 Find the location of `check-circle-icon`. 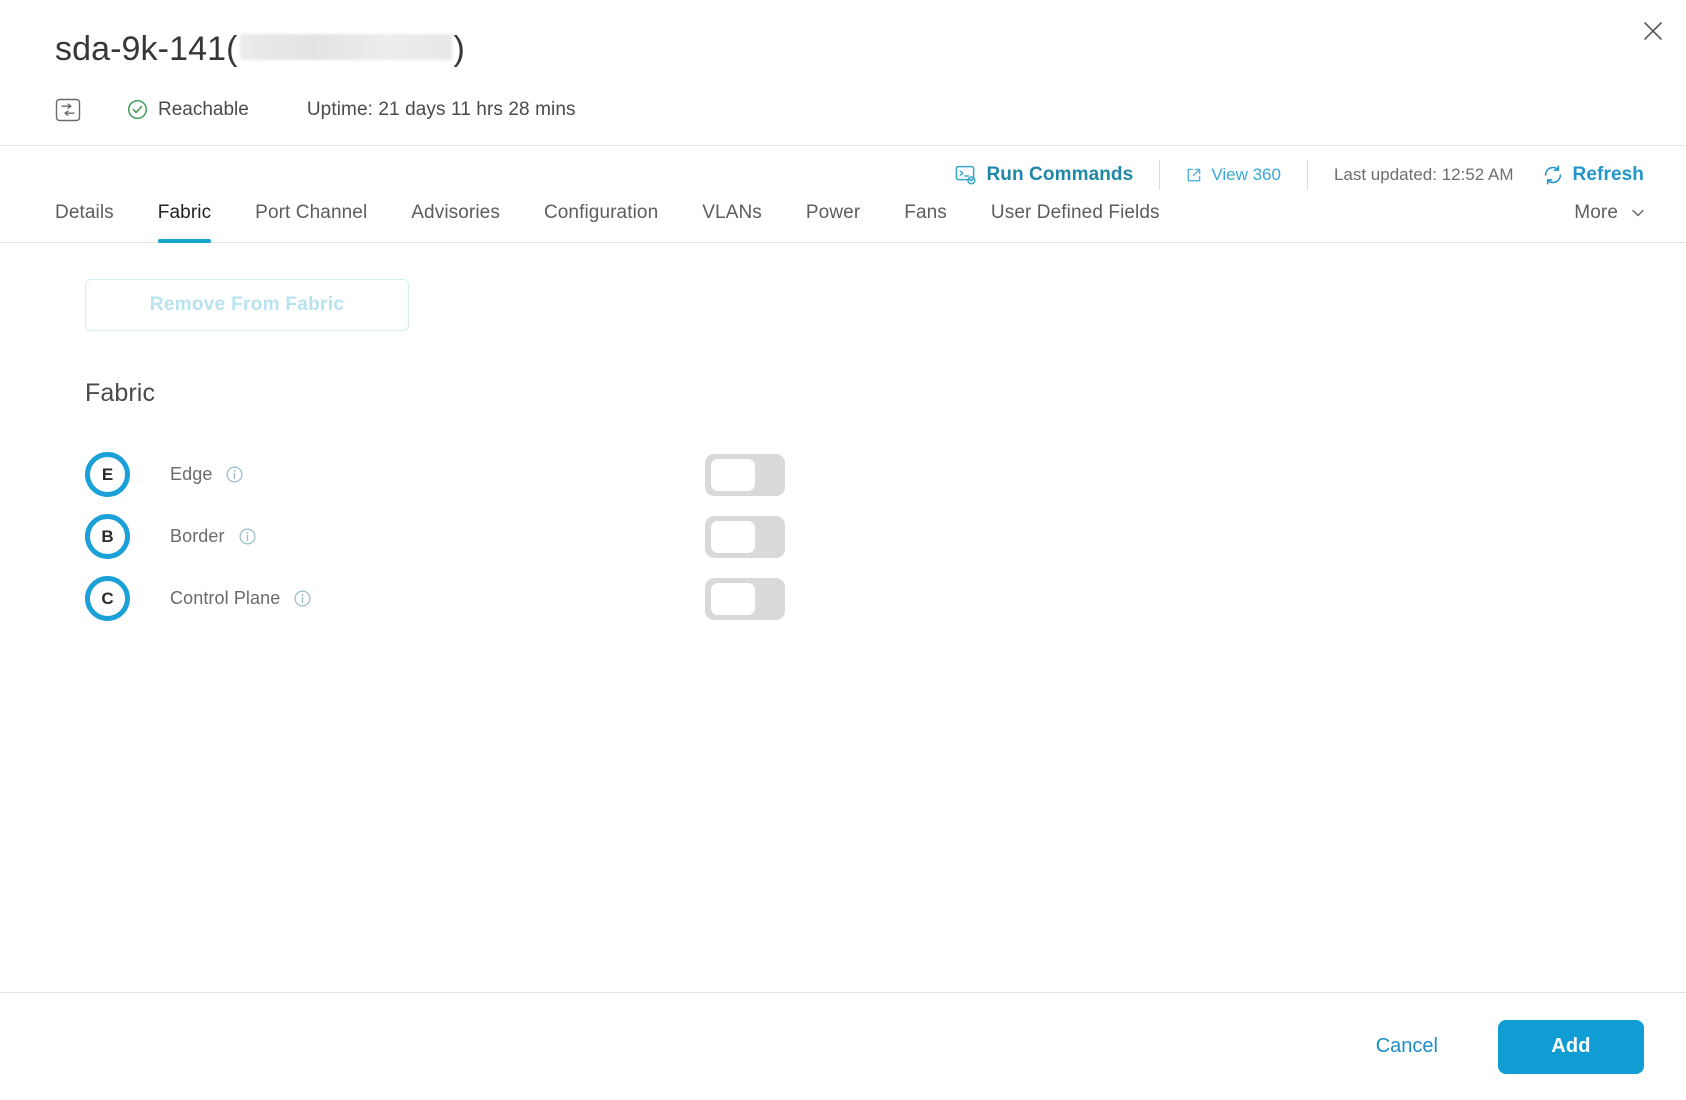

check-circle-icon is located at coordinates (137, 109).